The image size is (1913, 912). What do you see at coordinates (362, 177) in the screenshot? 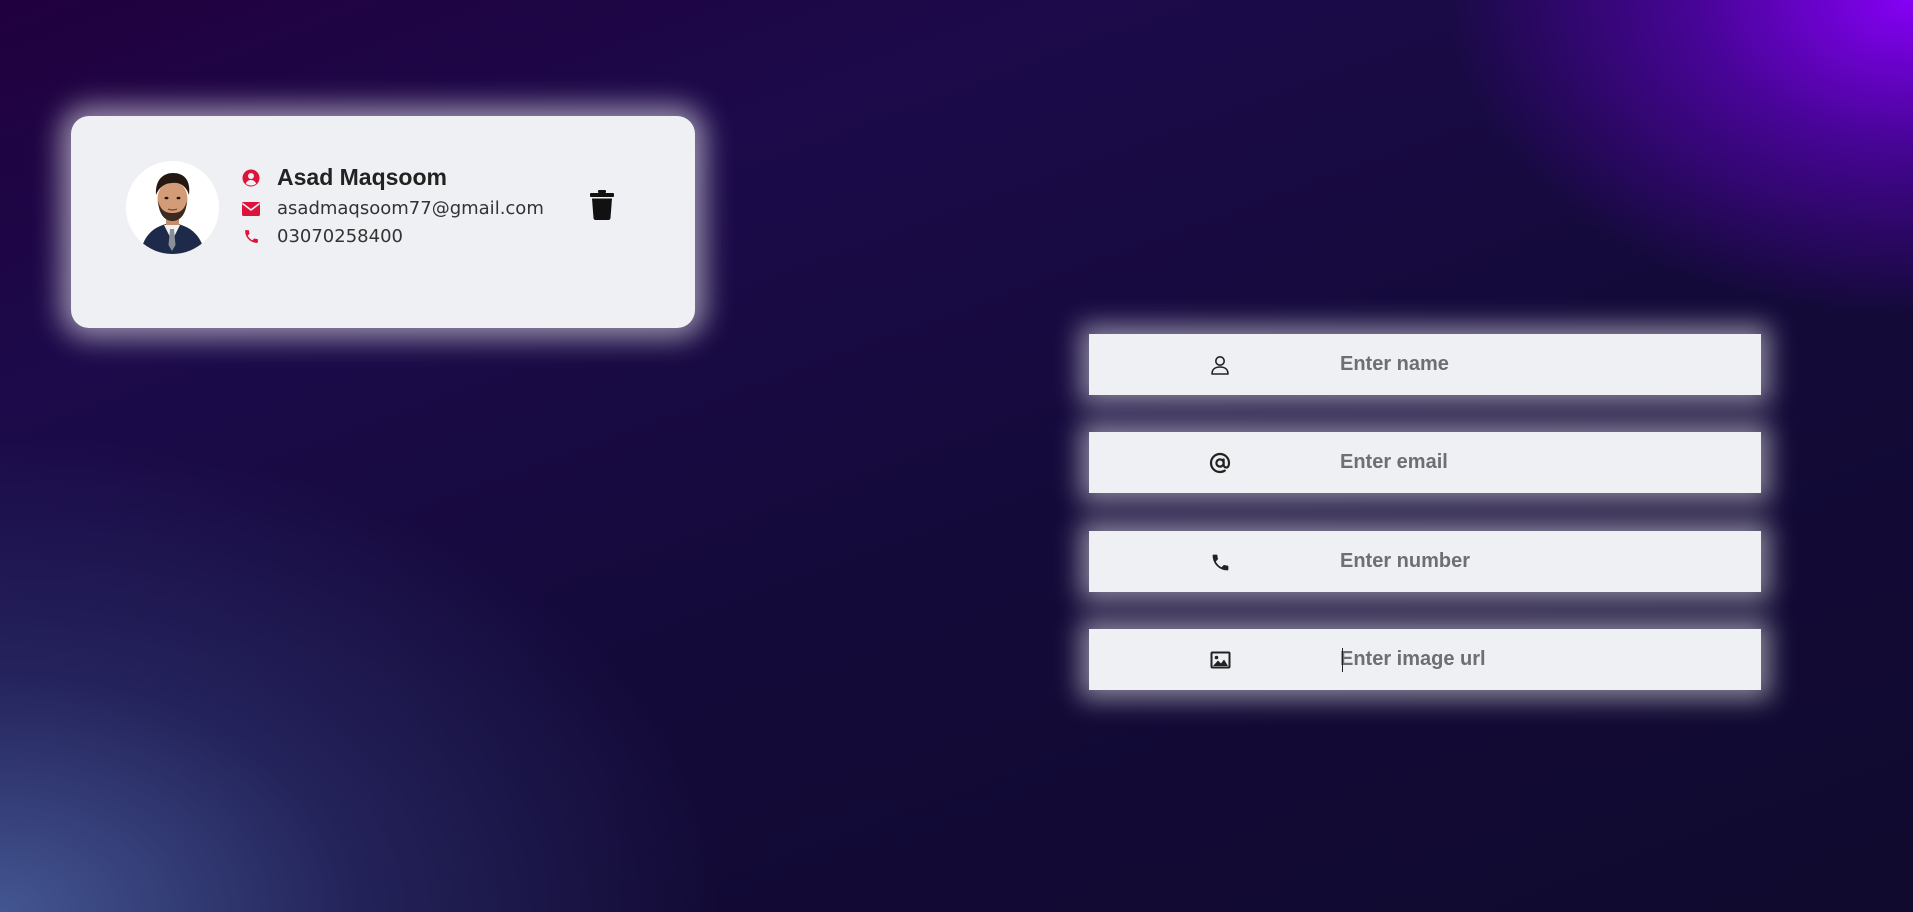
I see `contact-name: Asad Maqsoom` at bounding box center [362, 177].